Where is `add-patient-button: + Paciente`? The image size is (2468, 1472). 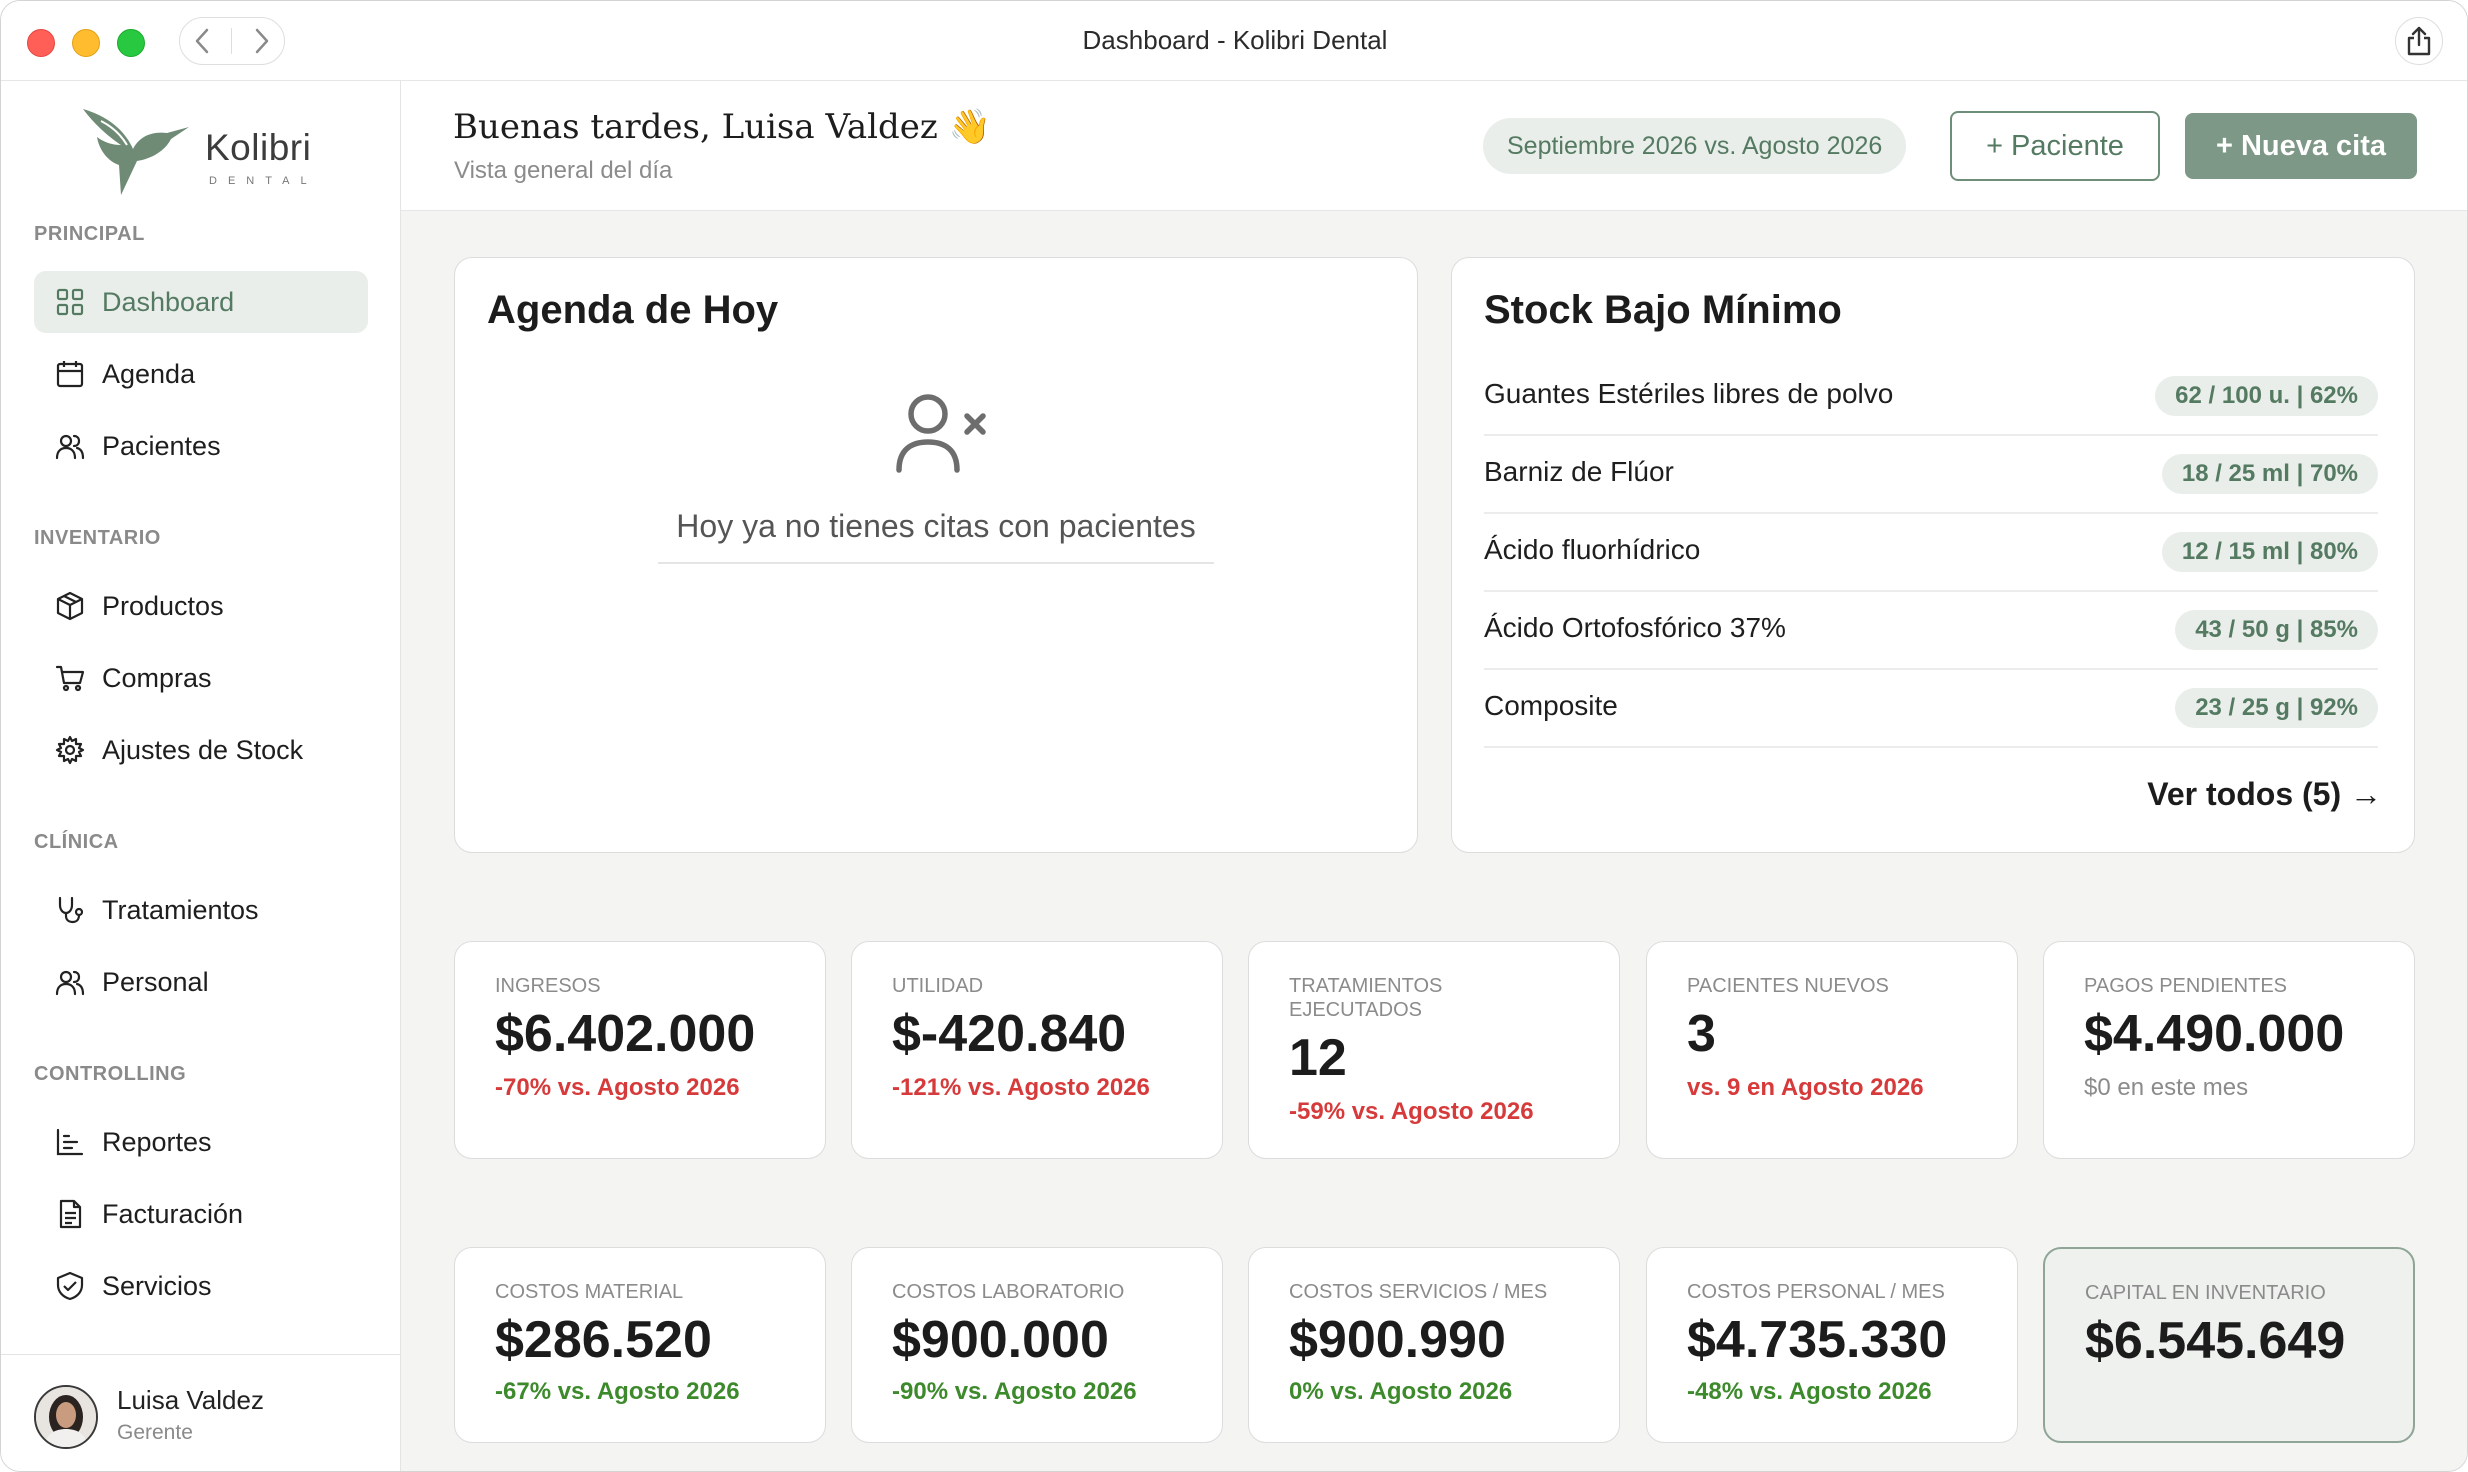
add-patient-button: + Paciente is located at coordinates (2055, 146).